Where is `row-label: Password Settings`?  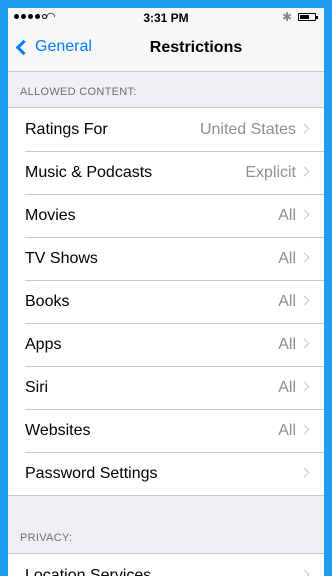
row-label: Password Settings is located at coordinates (91, 473).